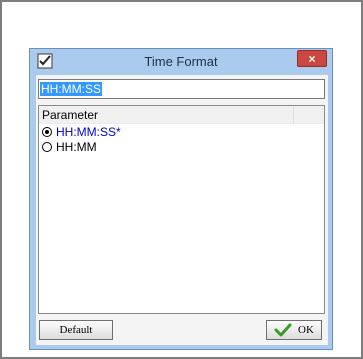  I want to click on default-button-label: Default, so click(76, 330).